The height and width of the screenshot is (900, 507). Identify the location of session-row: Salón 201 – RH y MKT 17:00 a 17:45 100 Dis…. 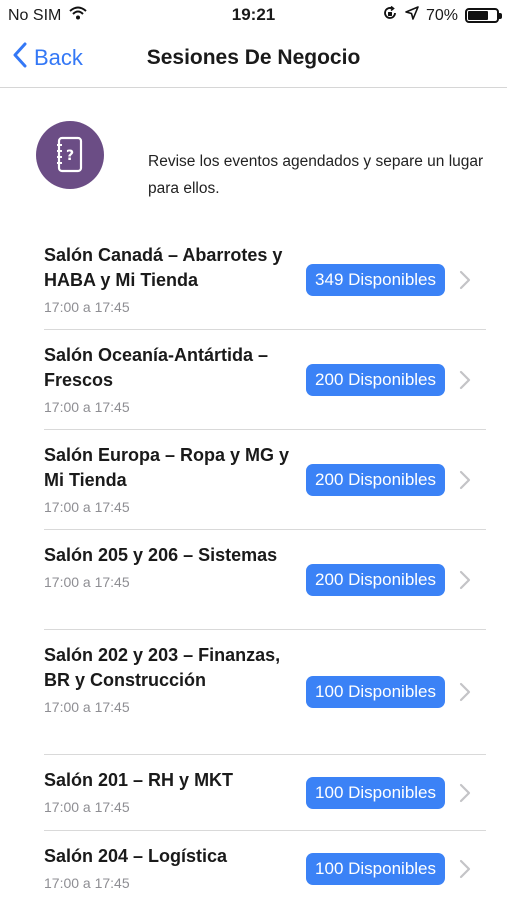
(265, 793).